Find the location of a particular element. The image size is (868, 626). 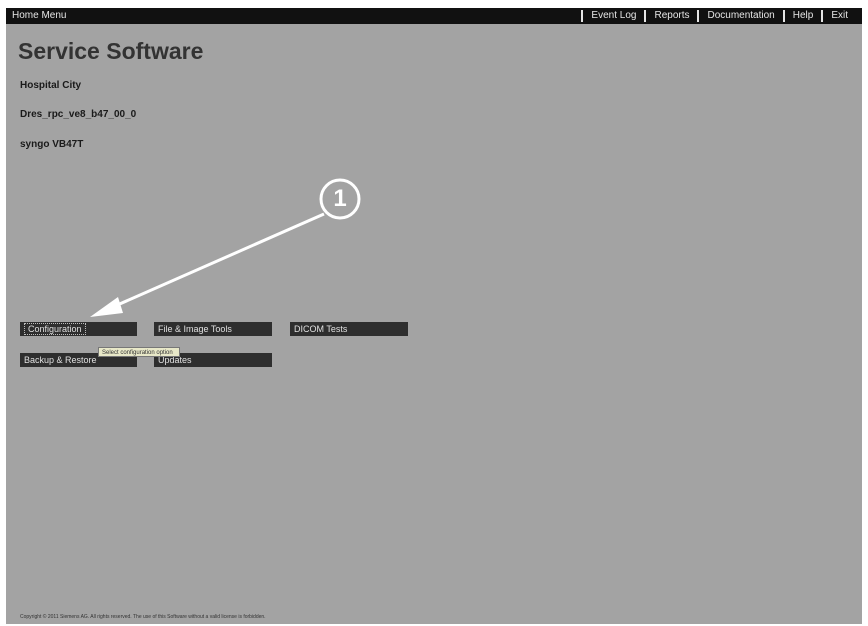

tooltip: Select configuration option is located at coordinates (139, 352).